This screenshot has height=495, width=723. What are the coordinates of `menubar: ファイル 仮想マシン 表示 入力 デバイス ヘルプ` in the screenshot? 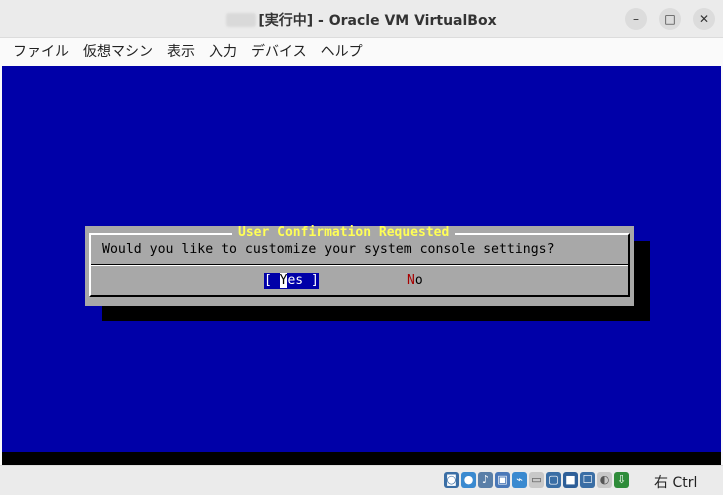 It's located at (361, 52).